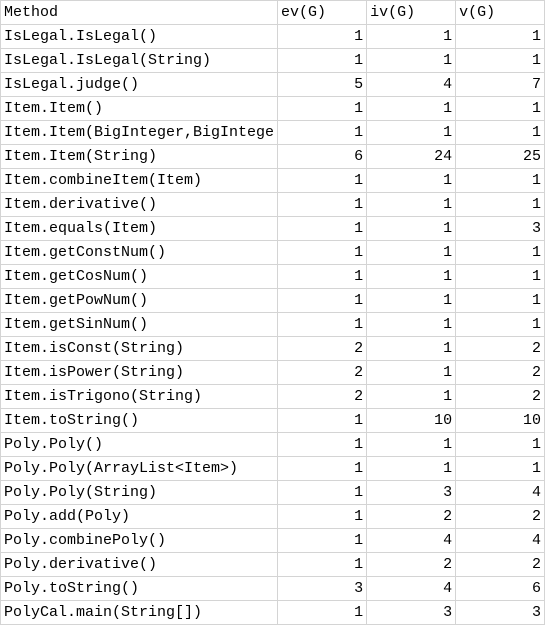 The height and width of the screenshot is (625, 545). I want to click on iv-cell: 24, so click(411, 156).